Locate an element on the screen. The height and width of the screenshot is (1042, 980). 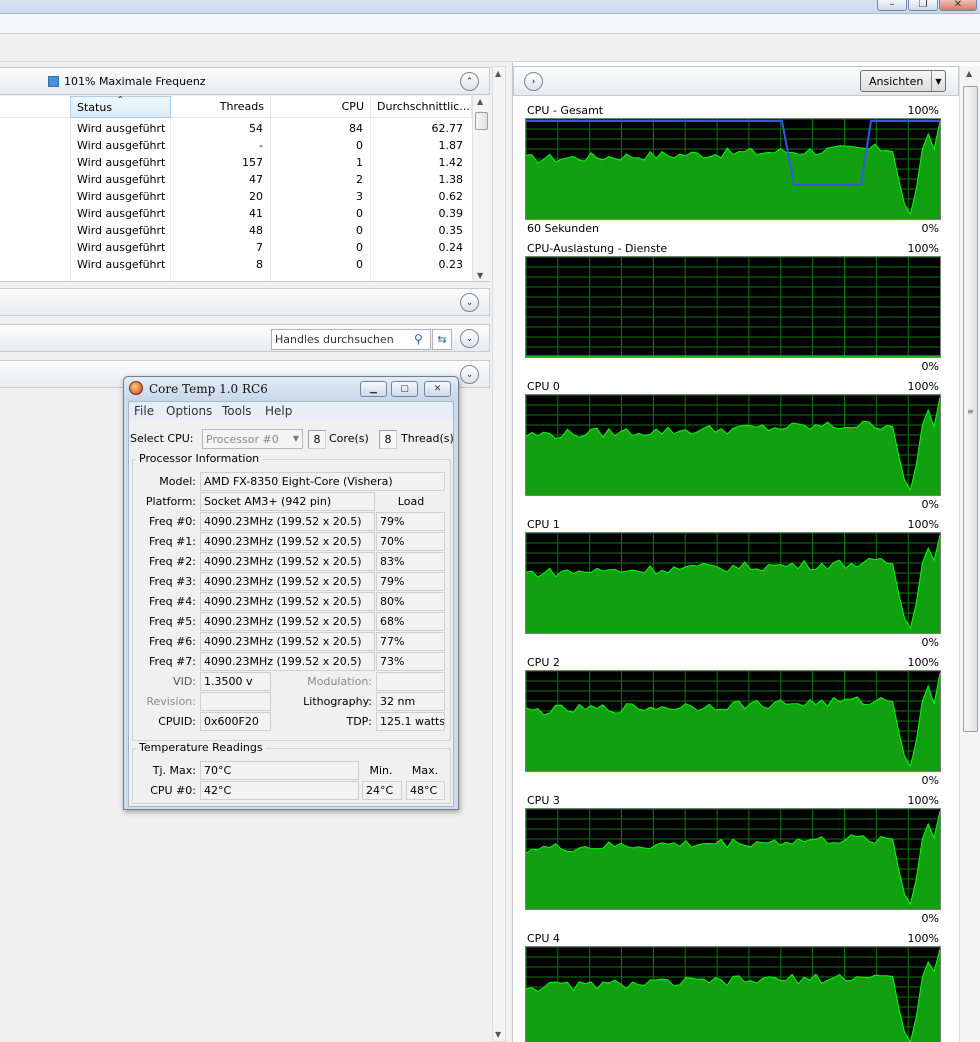
revision-label: Revision: is located at coordinates (171, 701).